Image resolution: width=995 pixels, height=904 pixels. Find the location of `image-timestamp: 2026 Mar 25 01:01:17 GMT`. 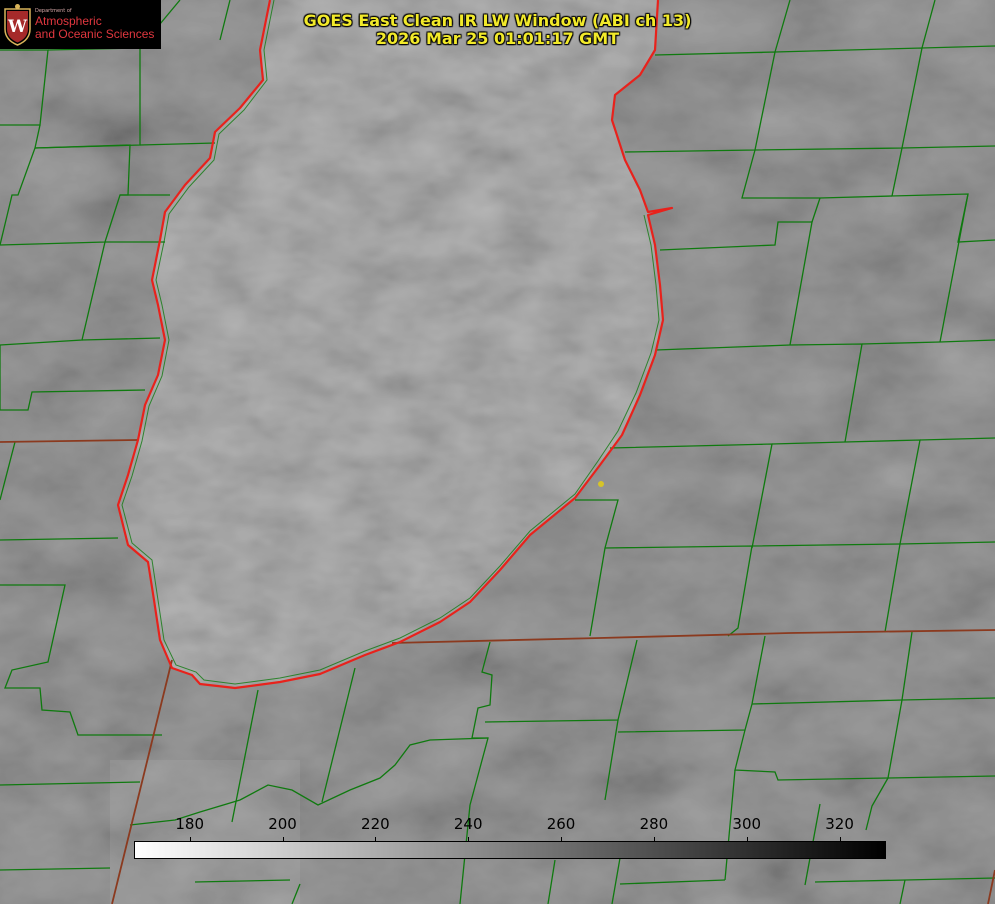

image-timestamp: 2026 Mar 25 01:01:17 GMT is located at coordinates (497, 38).